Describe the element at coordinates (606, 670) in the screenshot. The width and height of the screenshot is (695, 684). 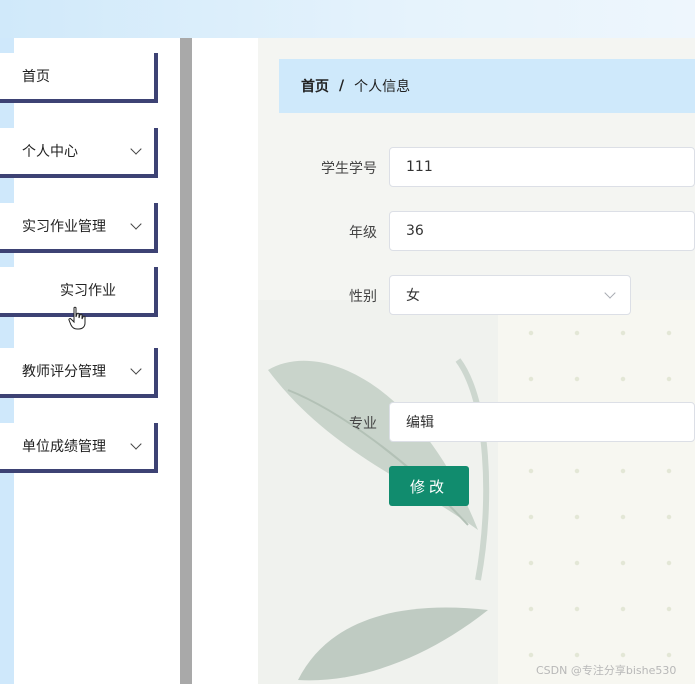
I see `watermark: CSDN @专注分享bishe530` at that location.